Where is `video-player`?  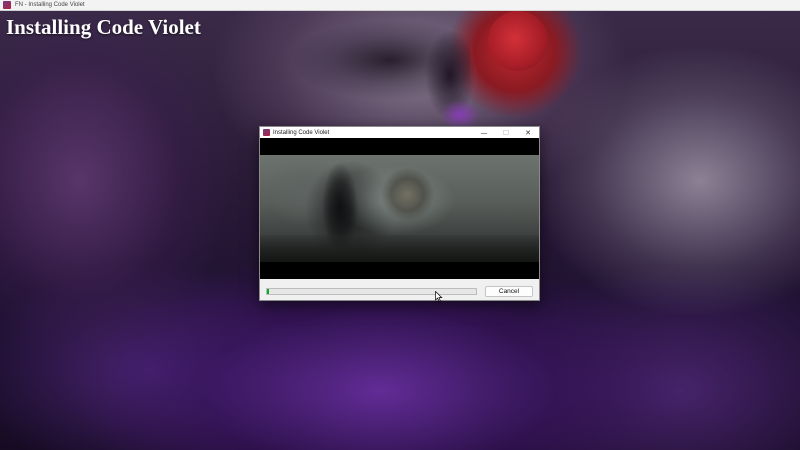
video-player is located at coordinates (399, 208).